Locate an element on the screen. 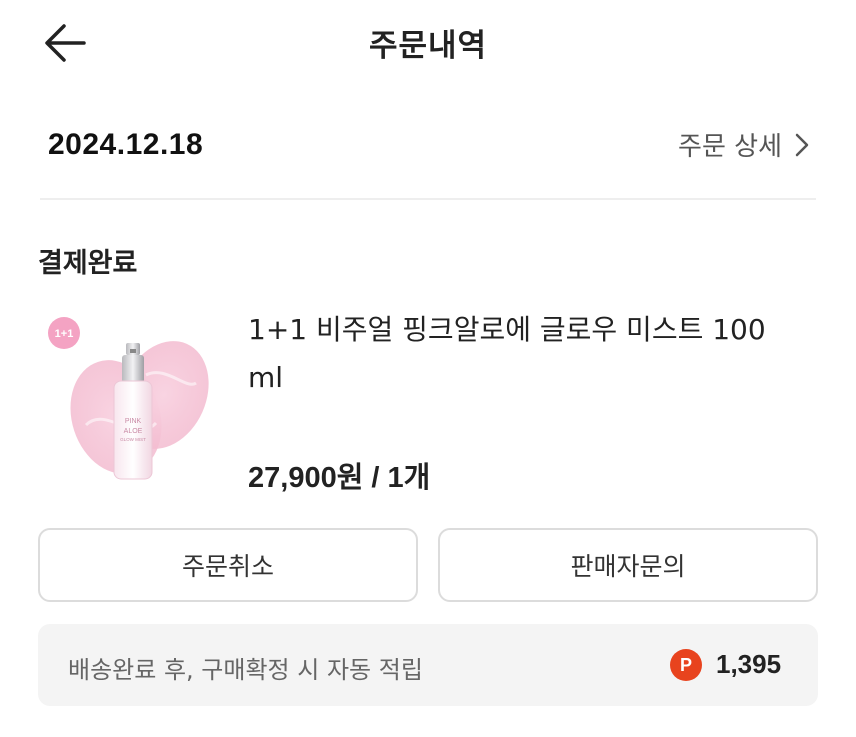  order-detail-link: 주문 상세 is located at coordinates (745, 144).